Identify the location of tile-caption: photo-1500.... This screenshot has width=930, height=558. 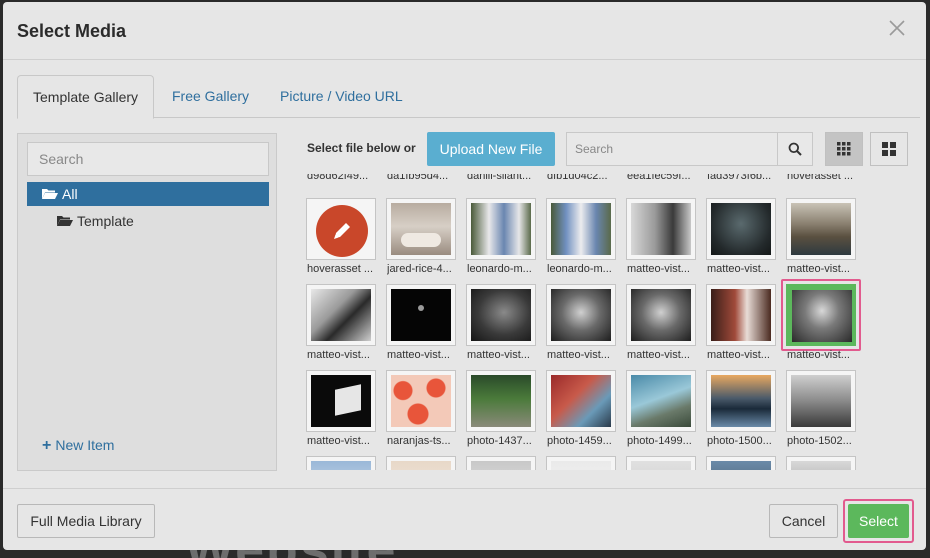
(739, 441).